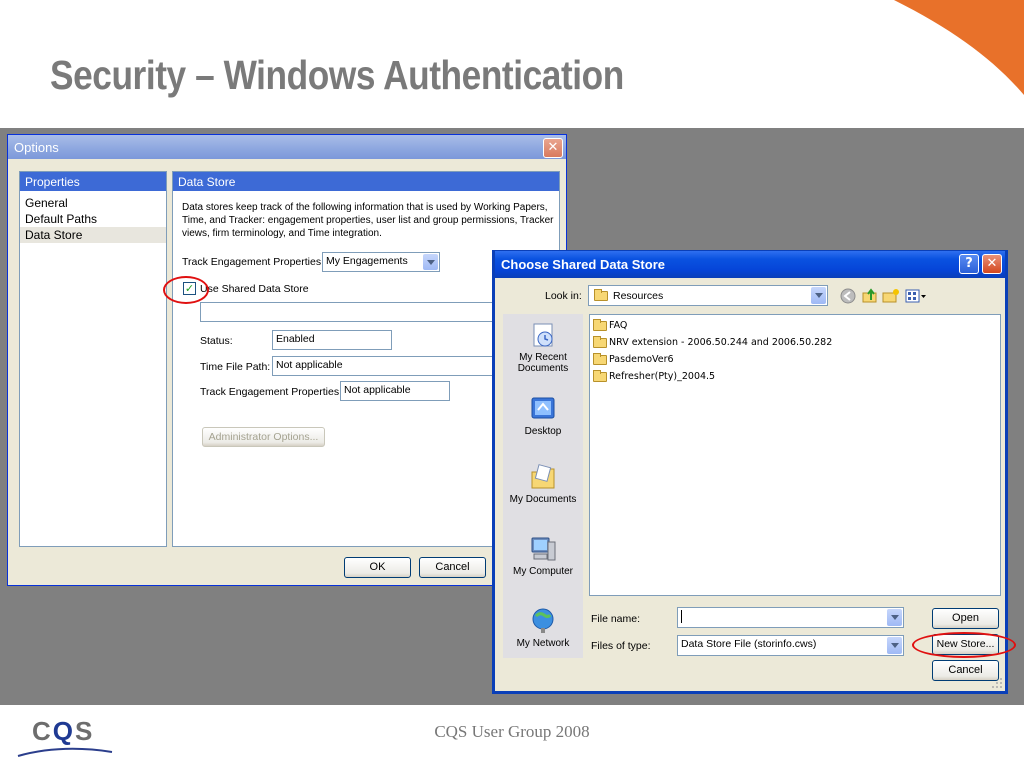 This screenshot has height=768, width=1024. I want to click on track-properties-field: Not applicable, so click(395, 391).